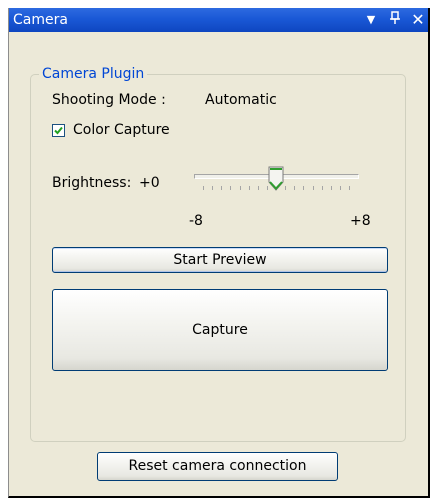 The height and width of the screenshot is (499, 431). I want to click on capture-button: Capture, so click(220, 330).